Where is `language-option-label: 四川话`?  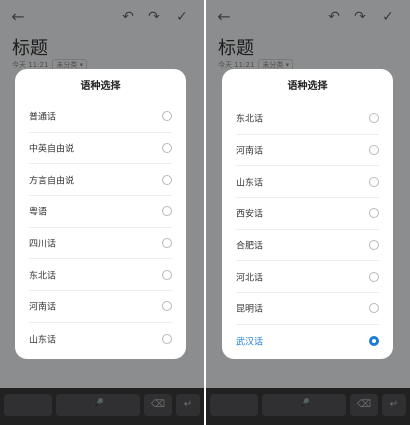 language-option-label: 四川话 is located at coordinates (43, 244).